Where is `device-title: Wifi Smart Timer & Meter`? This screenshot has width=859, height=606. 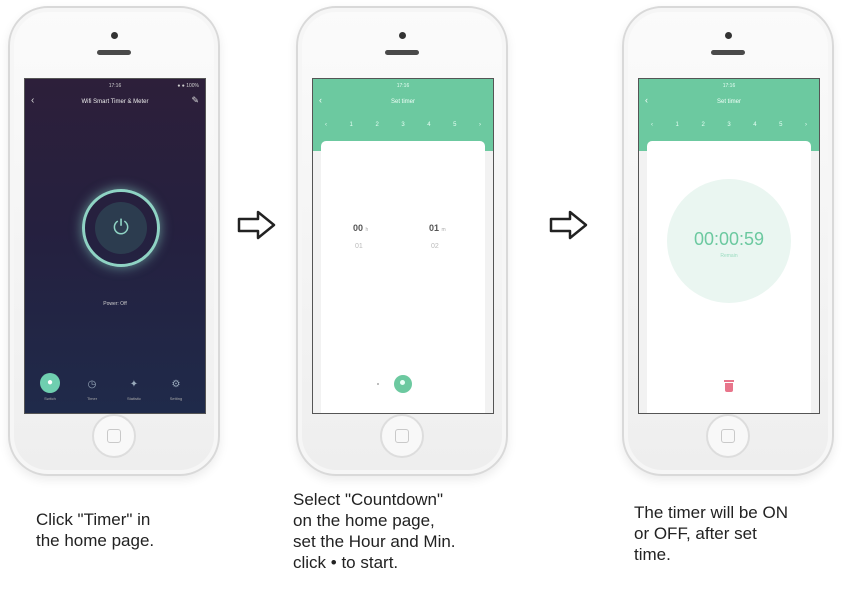
device-title: Wifi Smart Timer & Meter is located at coordinates (115, 102).